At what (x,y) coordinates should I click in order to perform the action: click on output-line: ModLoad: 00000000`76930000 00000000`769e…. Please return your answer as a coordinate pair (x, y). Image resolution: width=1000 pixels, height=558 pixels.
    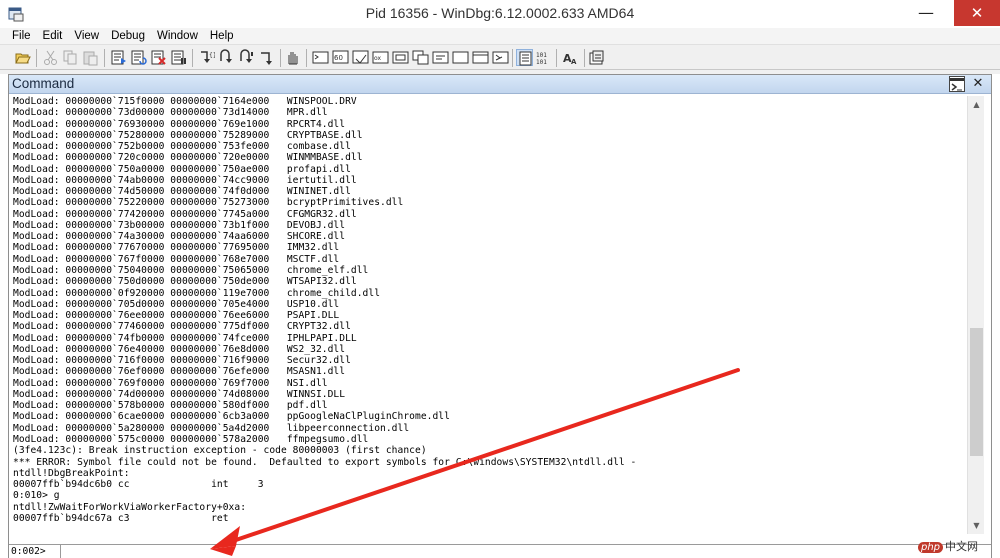
    Looking at the image, I should click on (179, 124).